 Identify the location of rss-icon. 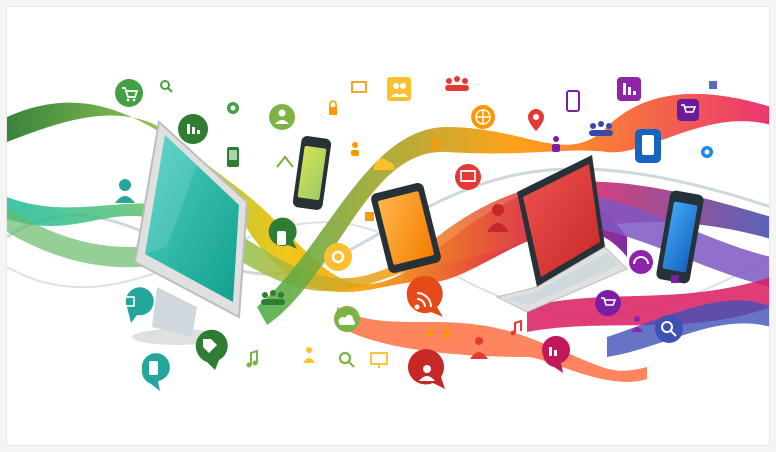
(424, 296).